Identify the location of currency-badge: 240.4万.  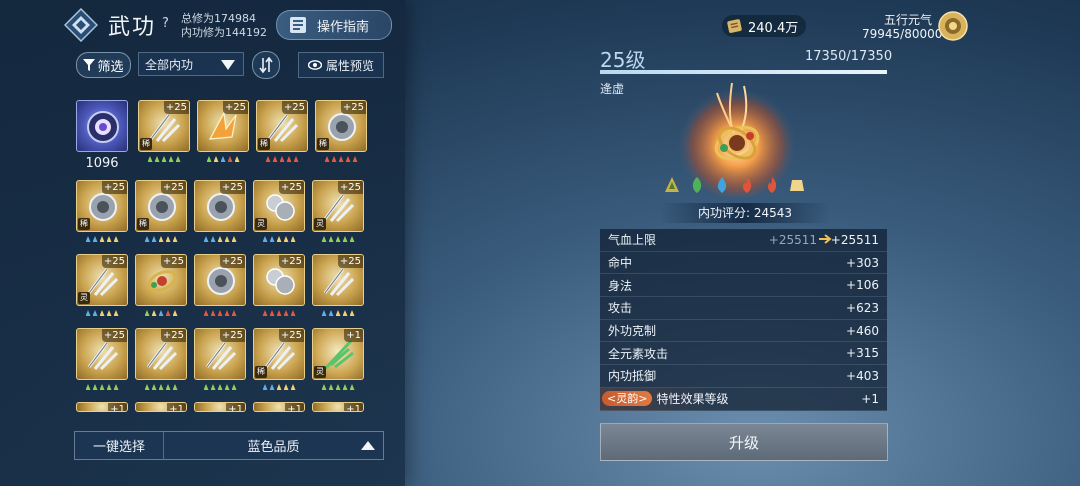
(764, 26).